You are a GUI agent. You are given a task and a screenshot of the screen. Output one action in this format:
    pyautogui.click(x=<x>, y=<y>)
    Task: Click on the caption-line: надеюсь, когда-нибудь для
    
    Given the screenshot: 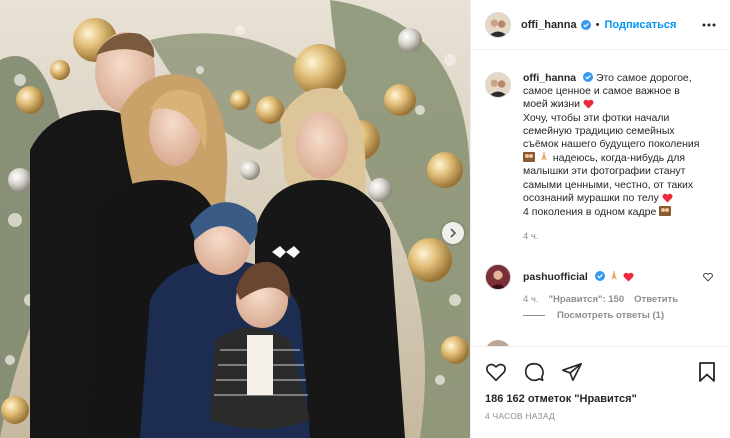 What is the action you would take?
    pyautogui.click(x=619, y=158)
    